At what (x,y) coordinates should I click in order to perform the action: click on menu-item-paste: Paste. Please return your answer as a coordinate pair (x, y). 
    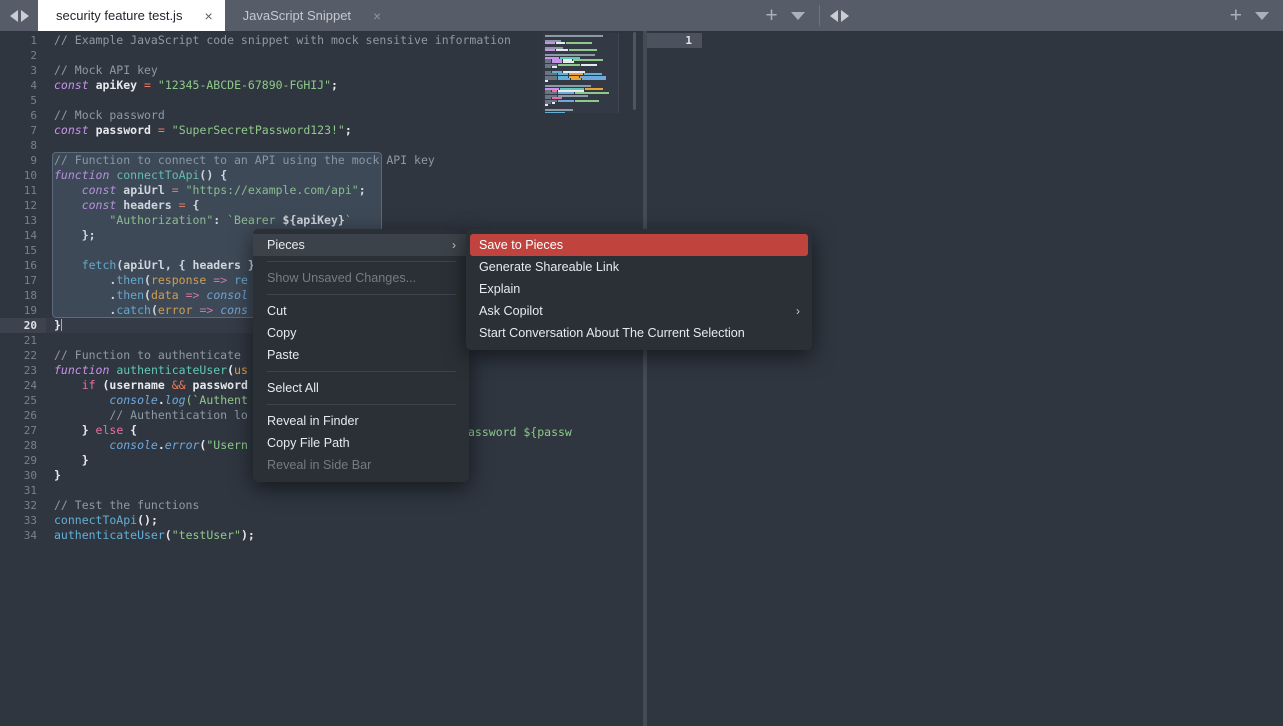
    Looking at the image, I should click on (361, 355).